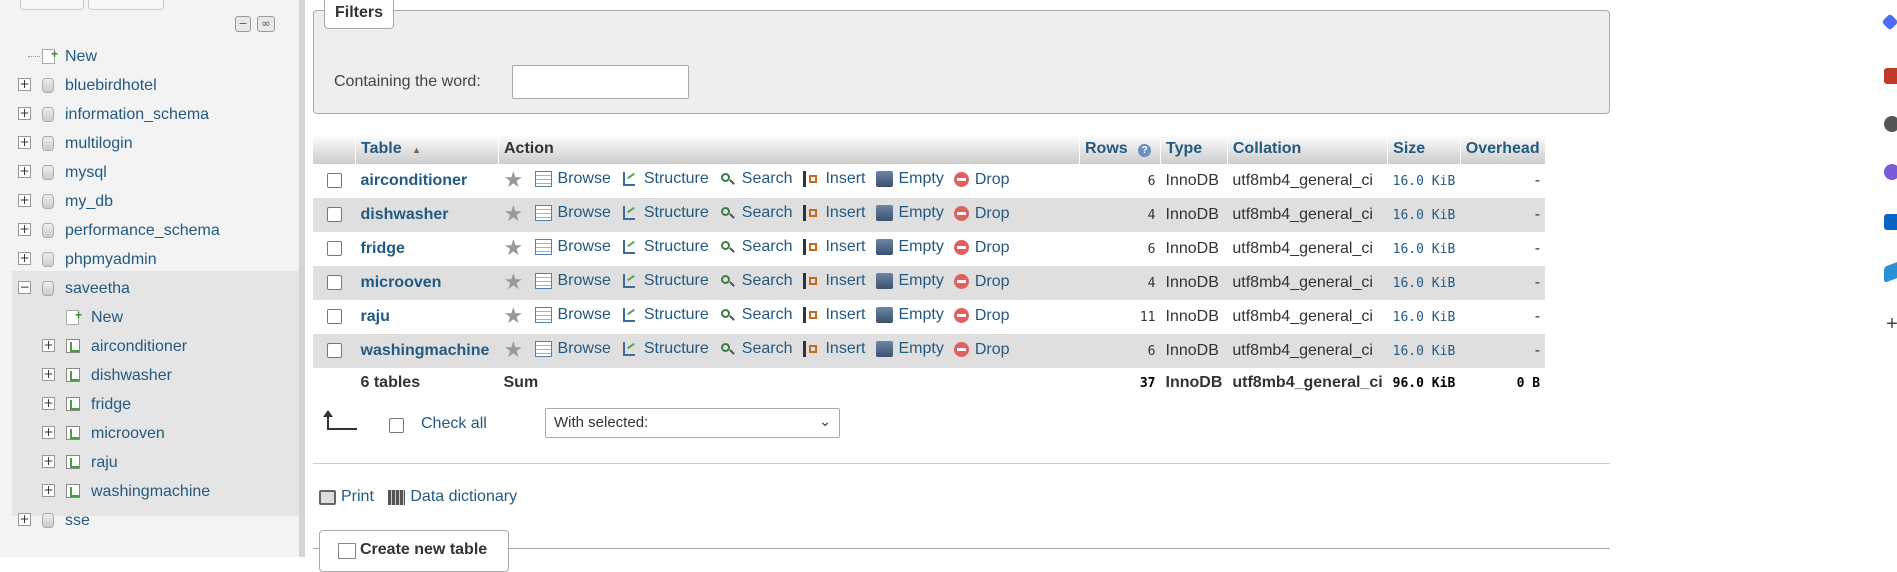 The image size is (1897, 572). What do you see at coordinates (149, 346) in the screenshot?
I see `nav-table-airconditioner: + airconditioner` at bounding box center [149, 346].